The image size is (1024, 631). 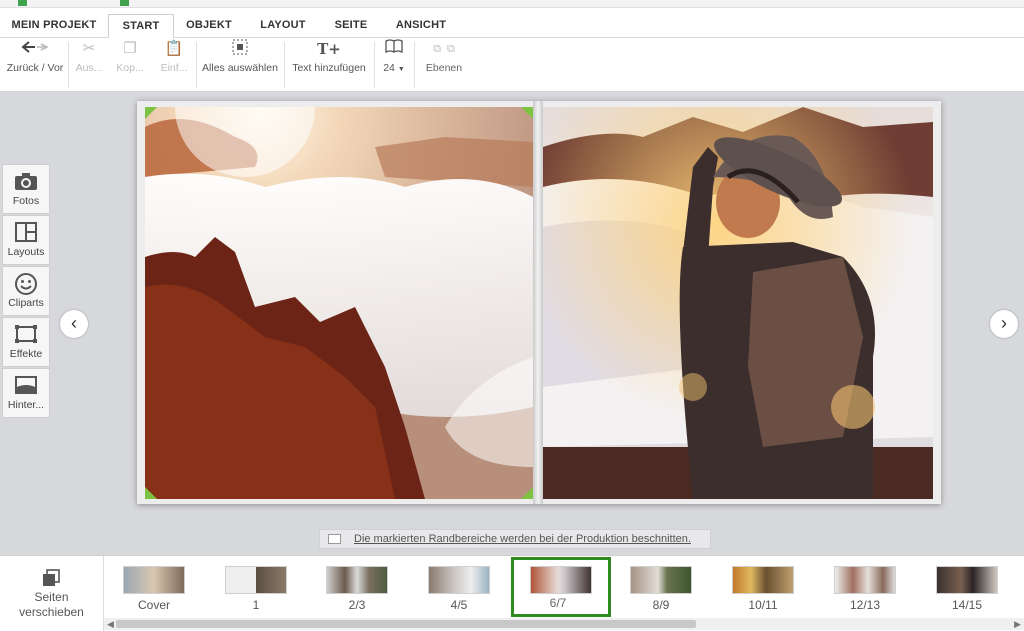 What do you see at coordinates (26, 180) in the screenshot?
I see `camera-icon` at bounding box center [26, 180].